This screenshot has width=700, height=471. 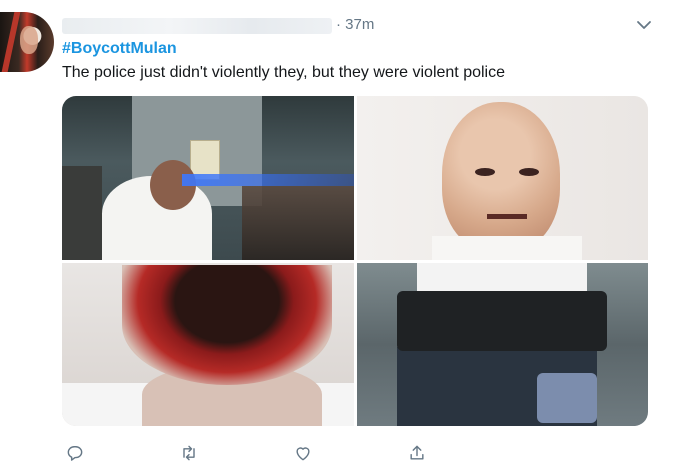 What do you see at coordinates (355, 24) in the screenshot?
I see `timestamp: · 37m` at bounding box center [355, 24].